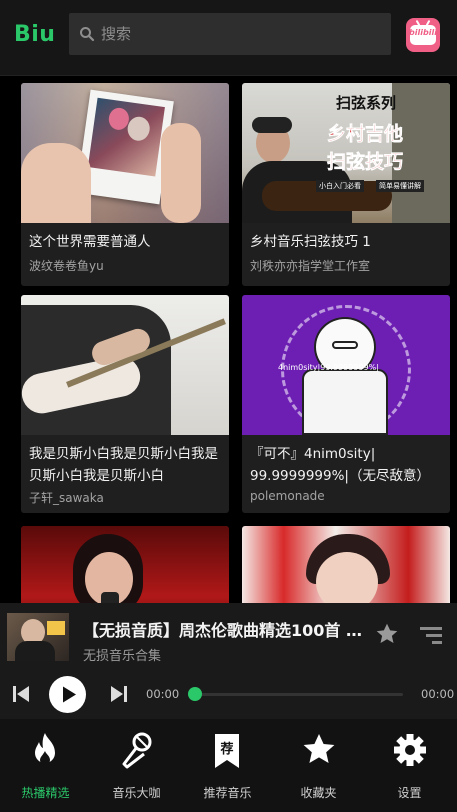  I want to click on star-icon, so click(319, 748).